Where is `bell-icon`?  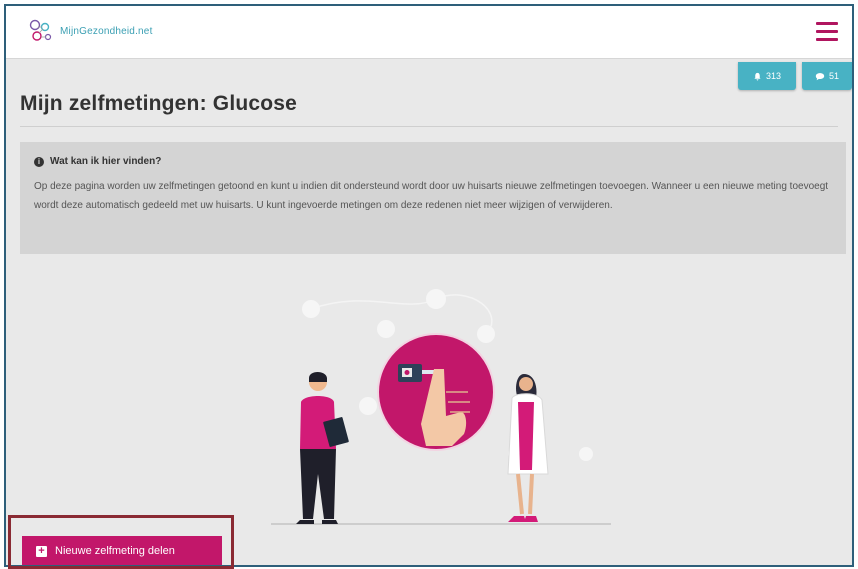
bell-icon is located at coordinates (757, 76).